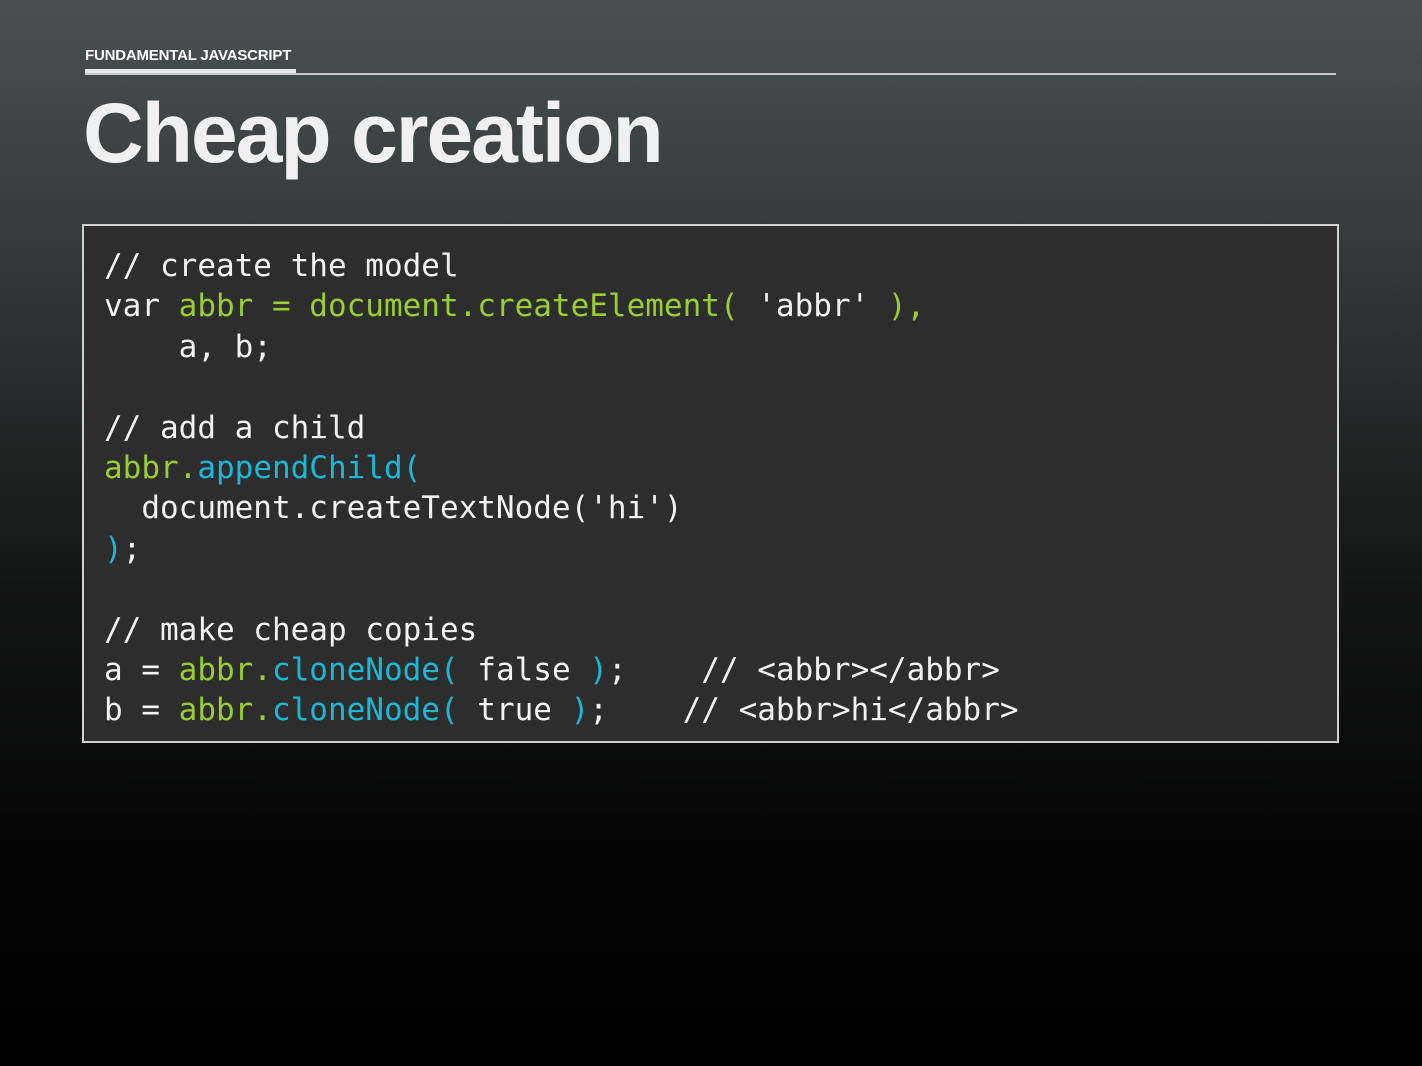 This screenshot has height=1066, width=1422. What do you see at coordinates (710, 74) in the screenshot?
I see `header-divider` at bounding box center [710, 74].